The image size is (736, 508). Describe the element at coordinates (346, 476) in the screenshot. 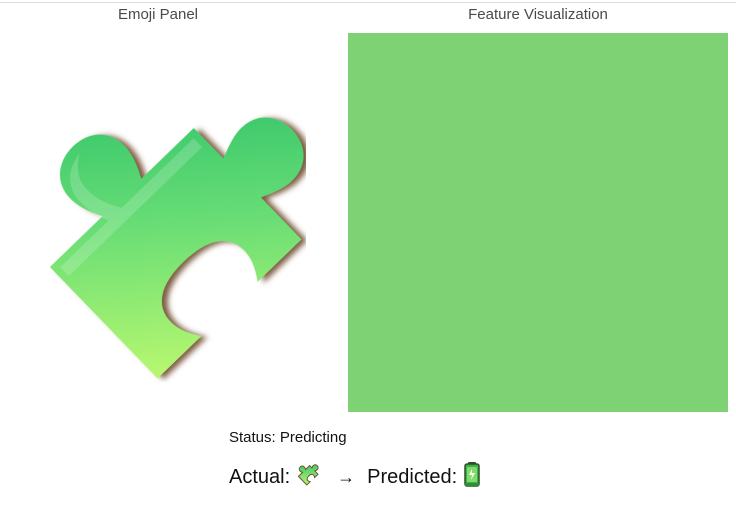

I see `prediction-arrow: →` at that location.